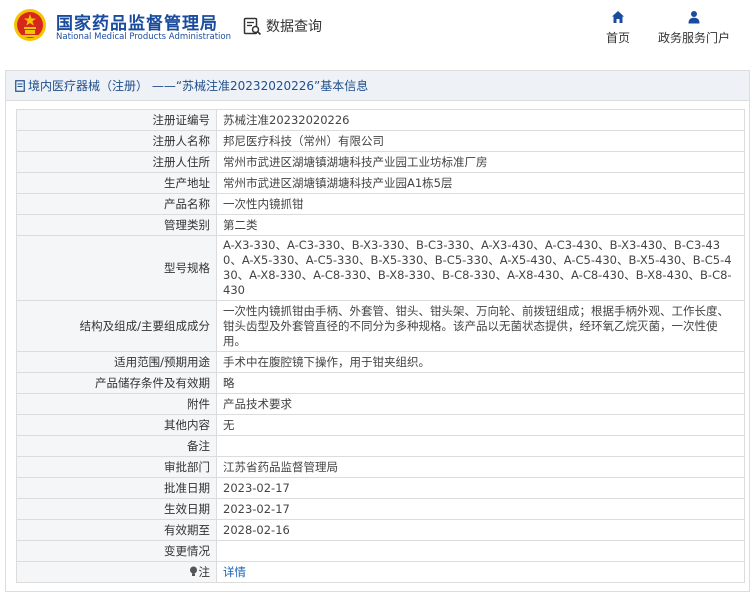 The width and height of the screenshot is (755, 597). Describe the element at coordinates (116, 120) in the screenshot. I see `field-label: 注册证编号` at that location.